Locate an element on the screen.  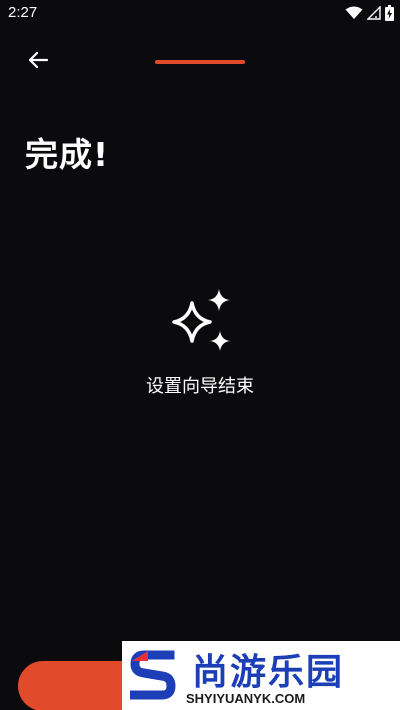
status-icons is located at coordinates (369, 13).